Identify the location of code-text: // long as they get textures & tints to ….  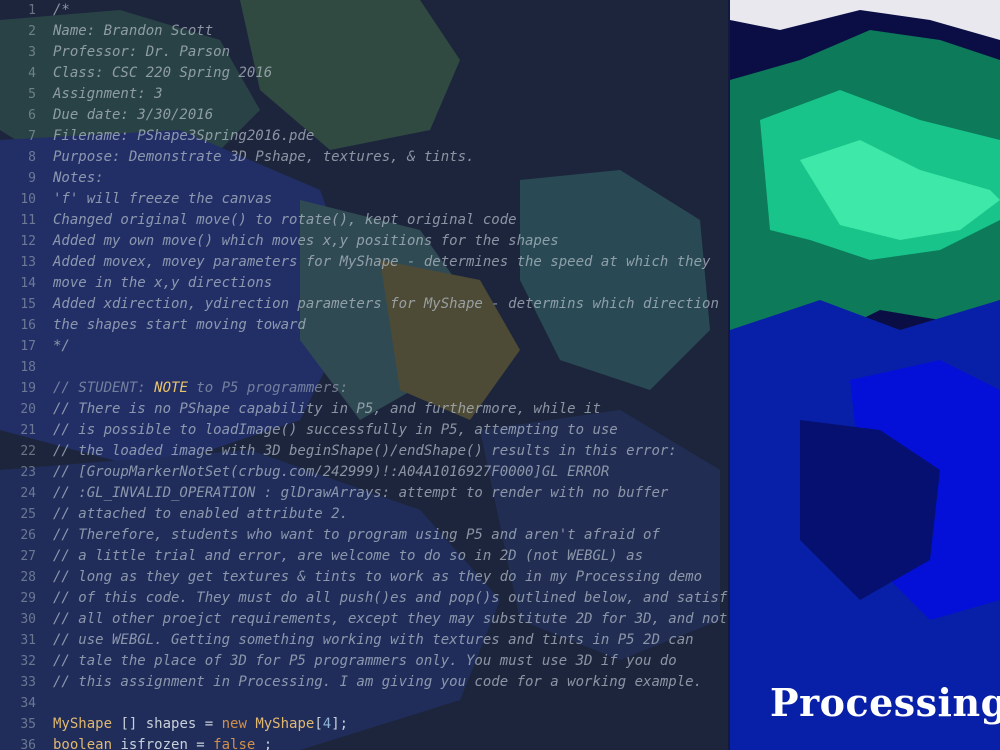
(378, 577).